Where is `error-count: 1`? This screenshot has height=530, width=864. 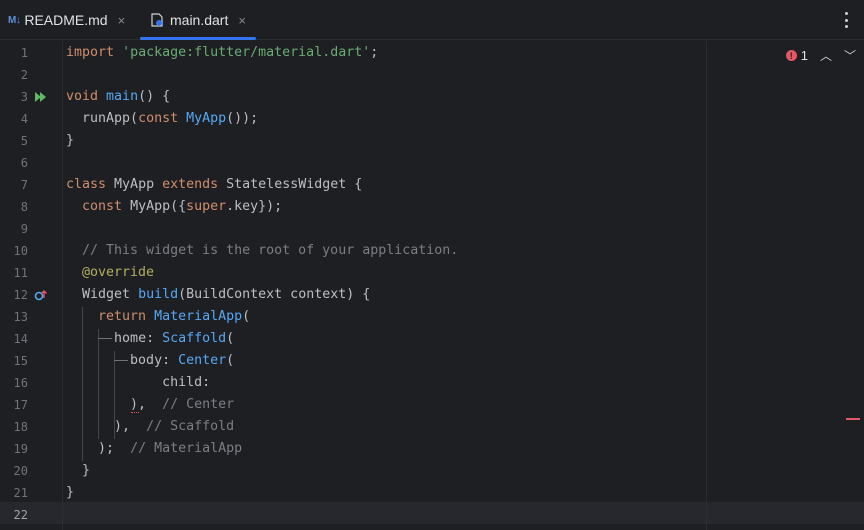
error-count: 1 is located at coordinates (804, 55).